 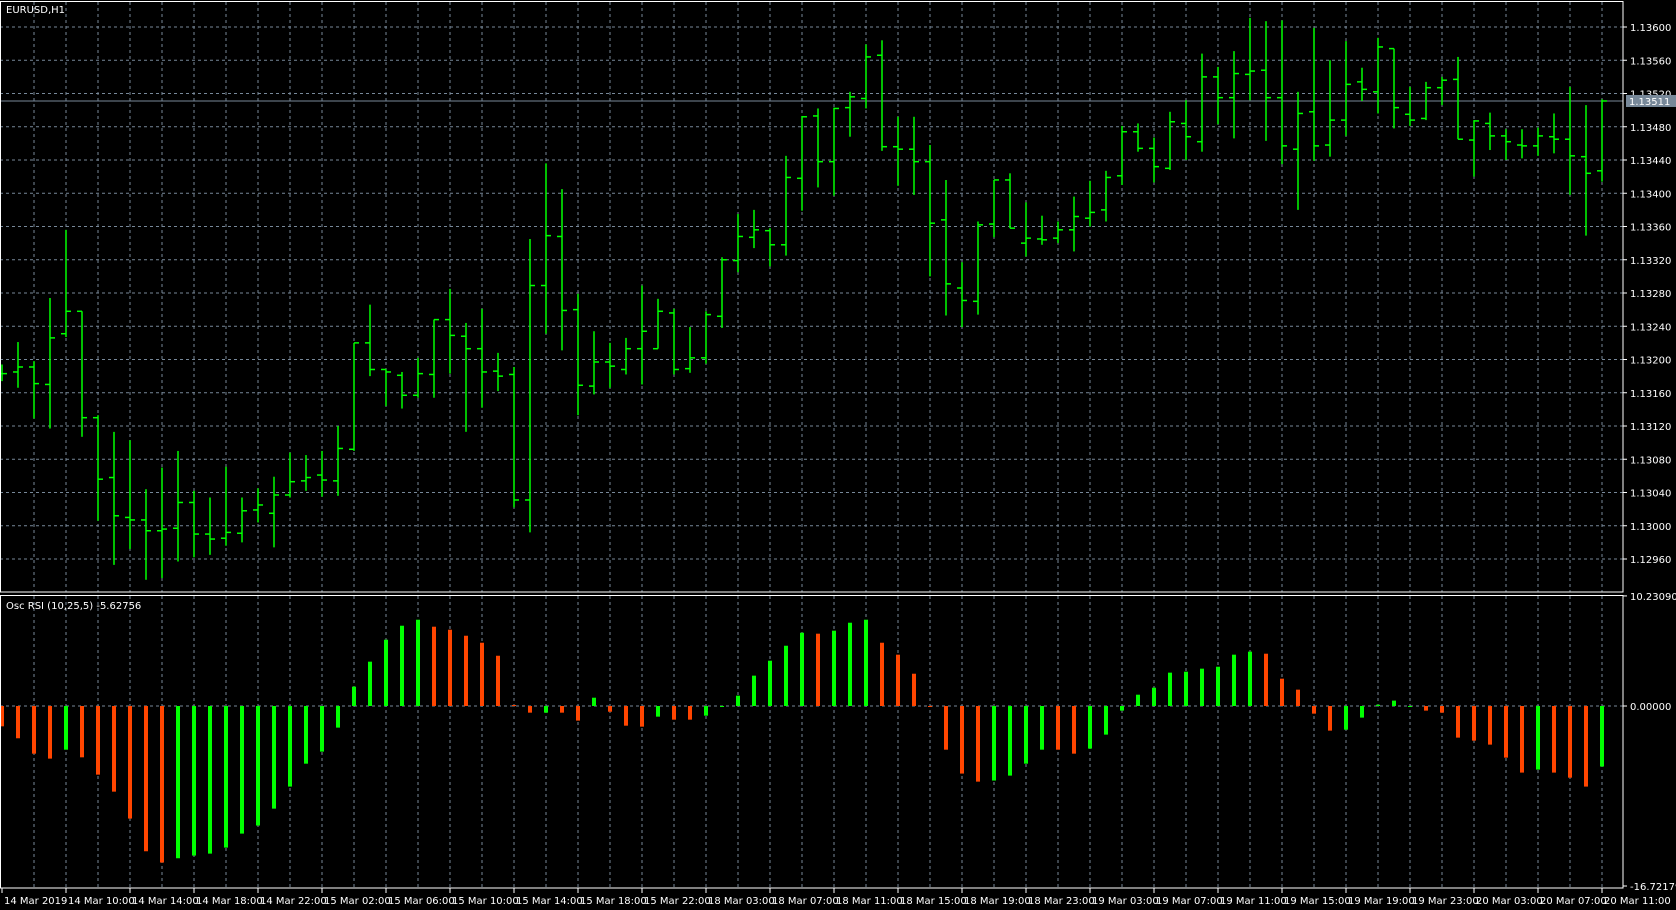 I want to click on price-tick-label: 1.13200, so click(x=1650, y=361).